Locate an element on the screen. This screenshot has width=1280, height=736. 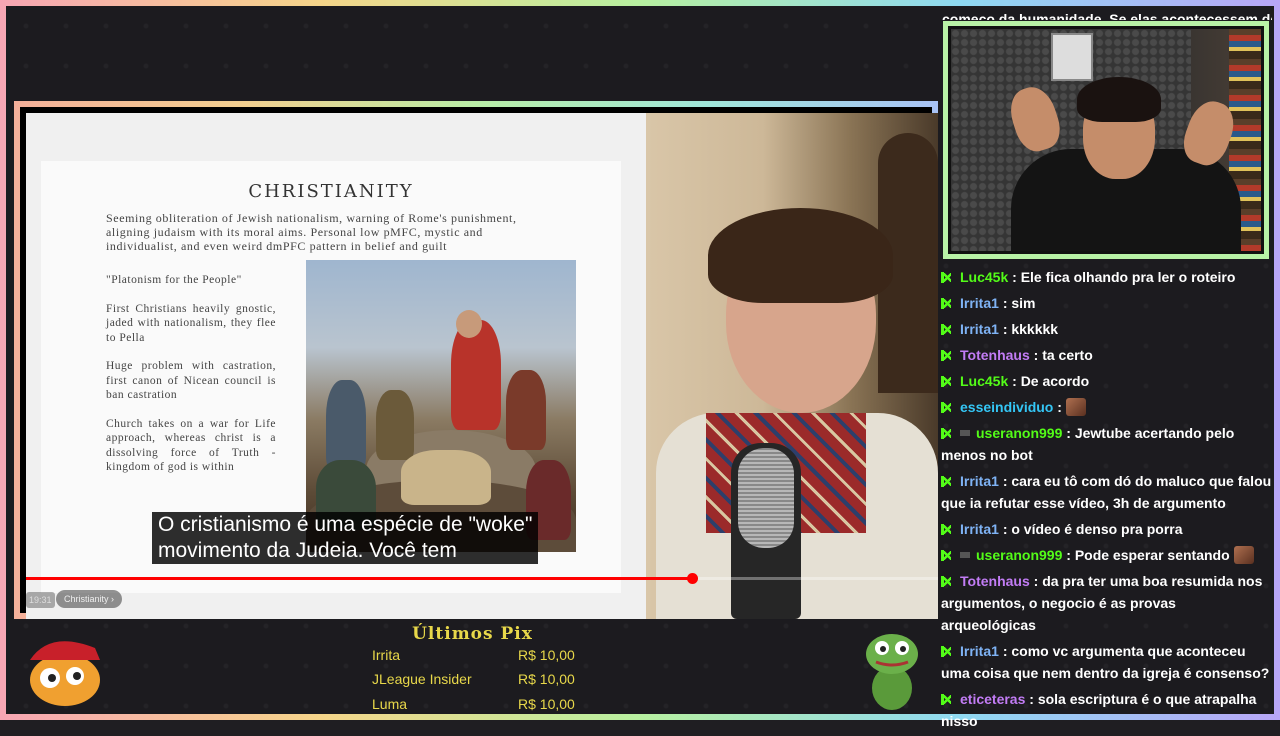
chapter-button: Christianity › is located at coordinates (89, 599).